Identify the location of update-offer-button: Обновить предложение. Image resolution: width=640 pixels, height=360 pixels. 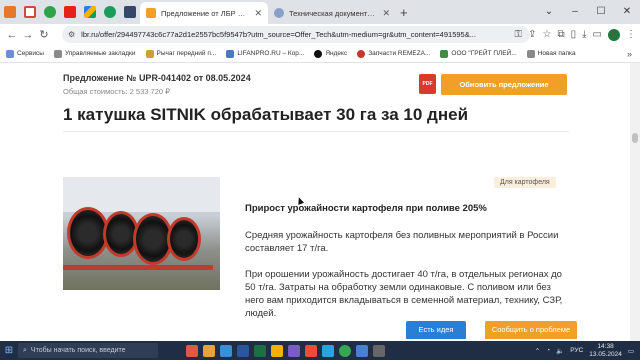
(504, 84).